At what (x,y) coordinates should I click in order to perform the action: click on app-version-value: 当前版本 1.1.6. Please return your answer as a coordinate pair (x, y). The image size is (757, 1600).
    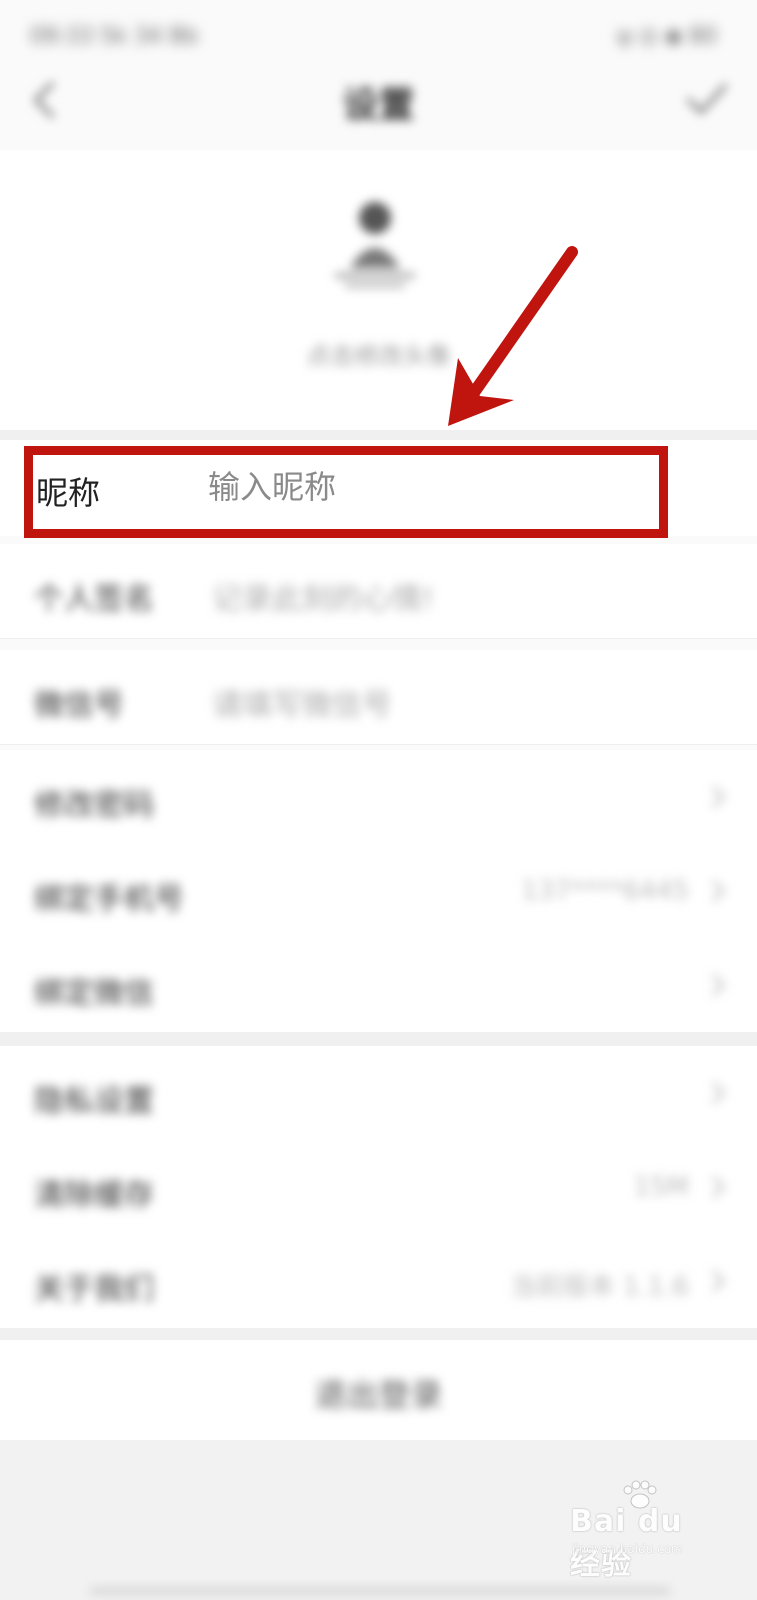
    Looking at the image, I should click on (599, 1287).